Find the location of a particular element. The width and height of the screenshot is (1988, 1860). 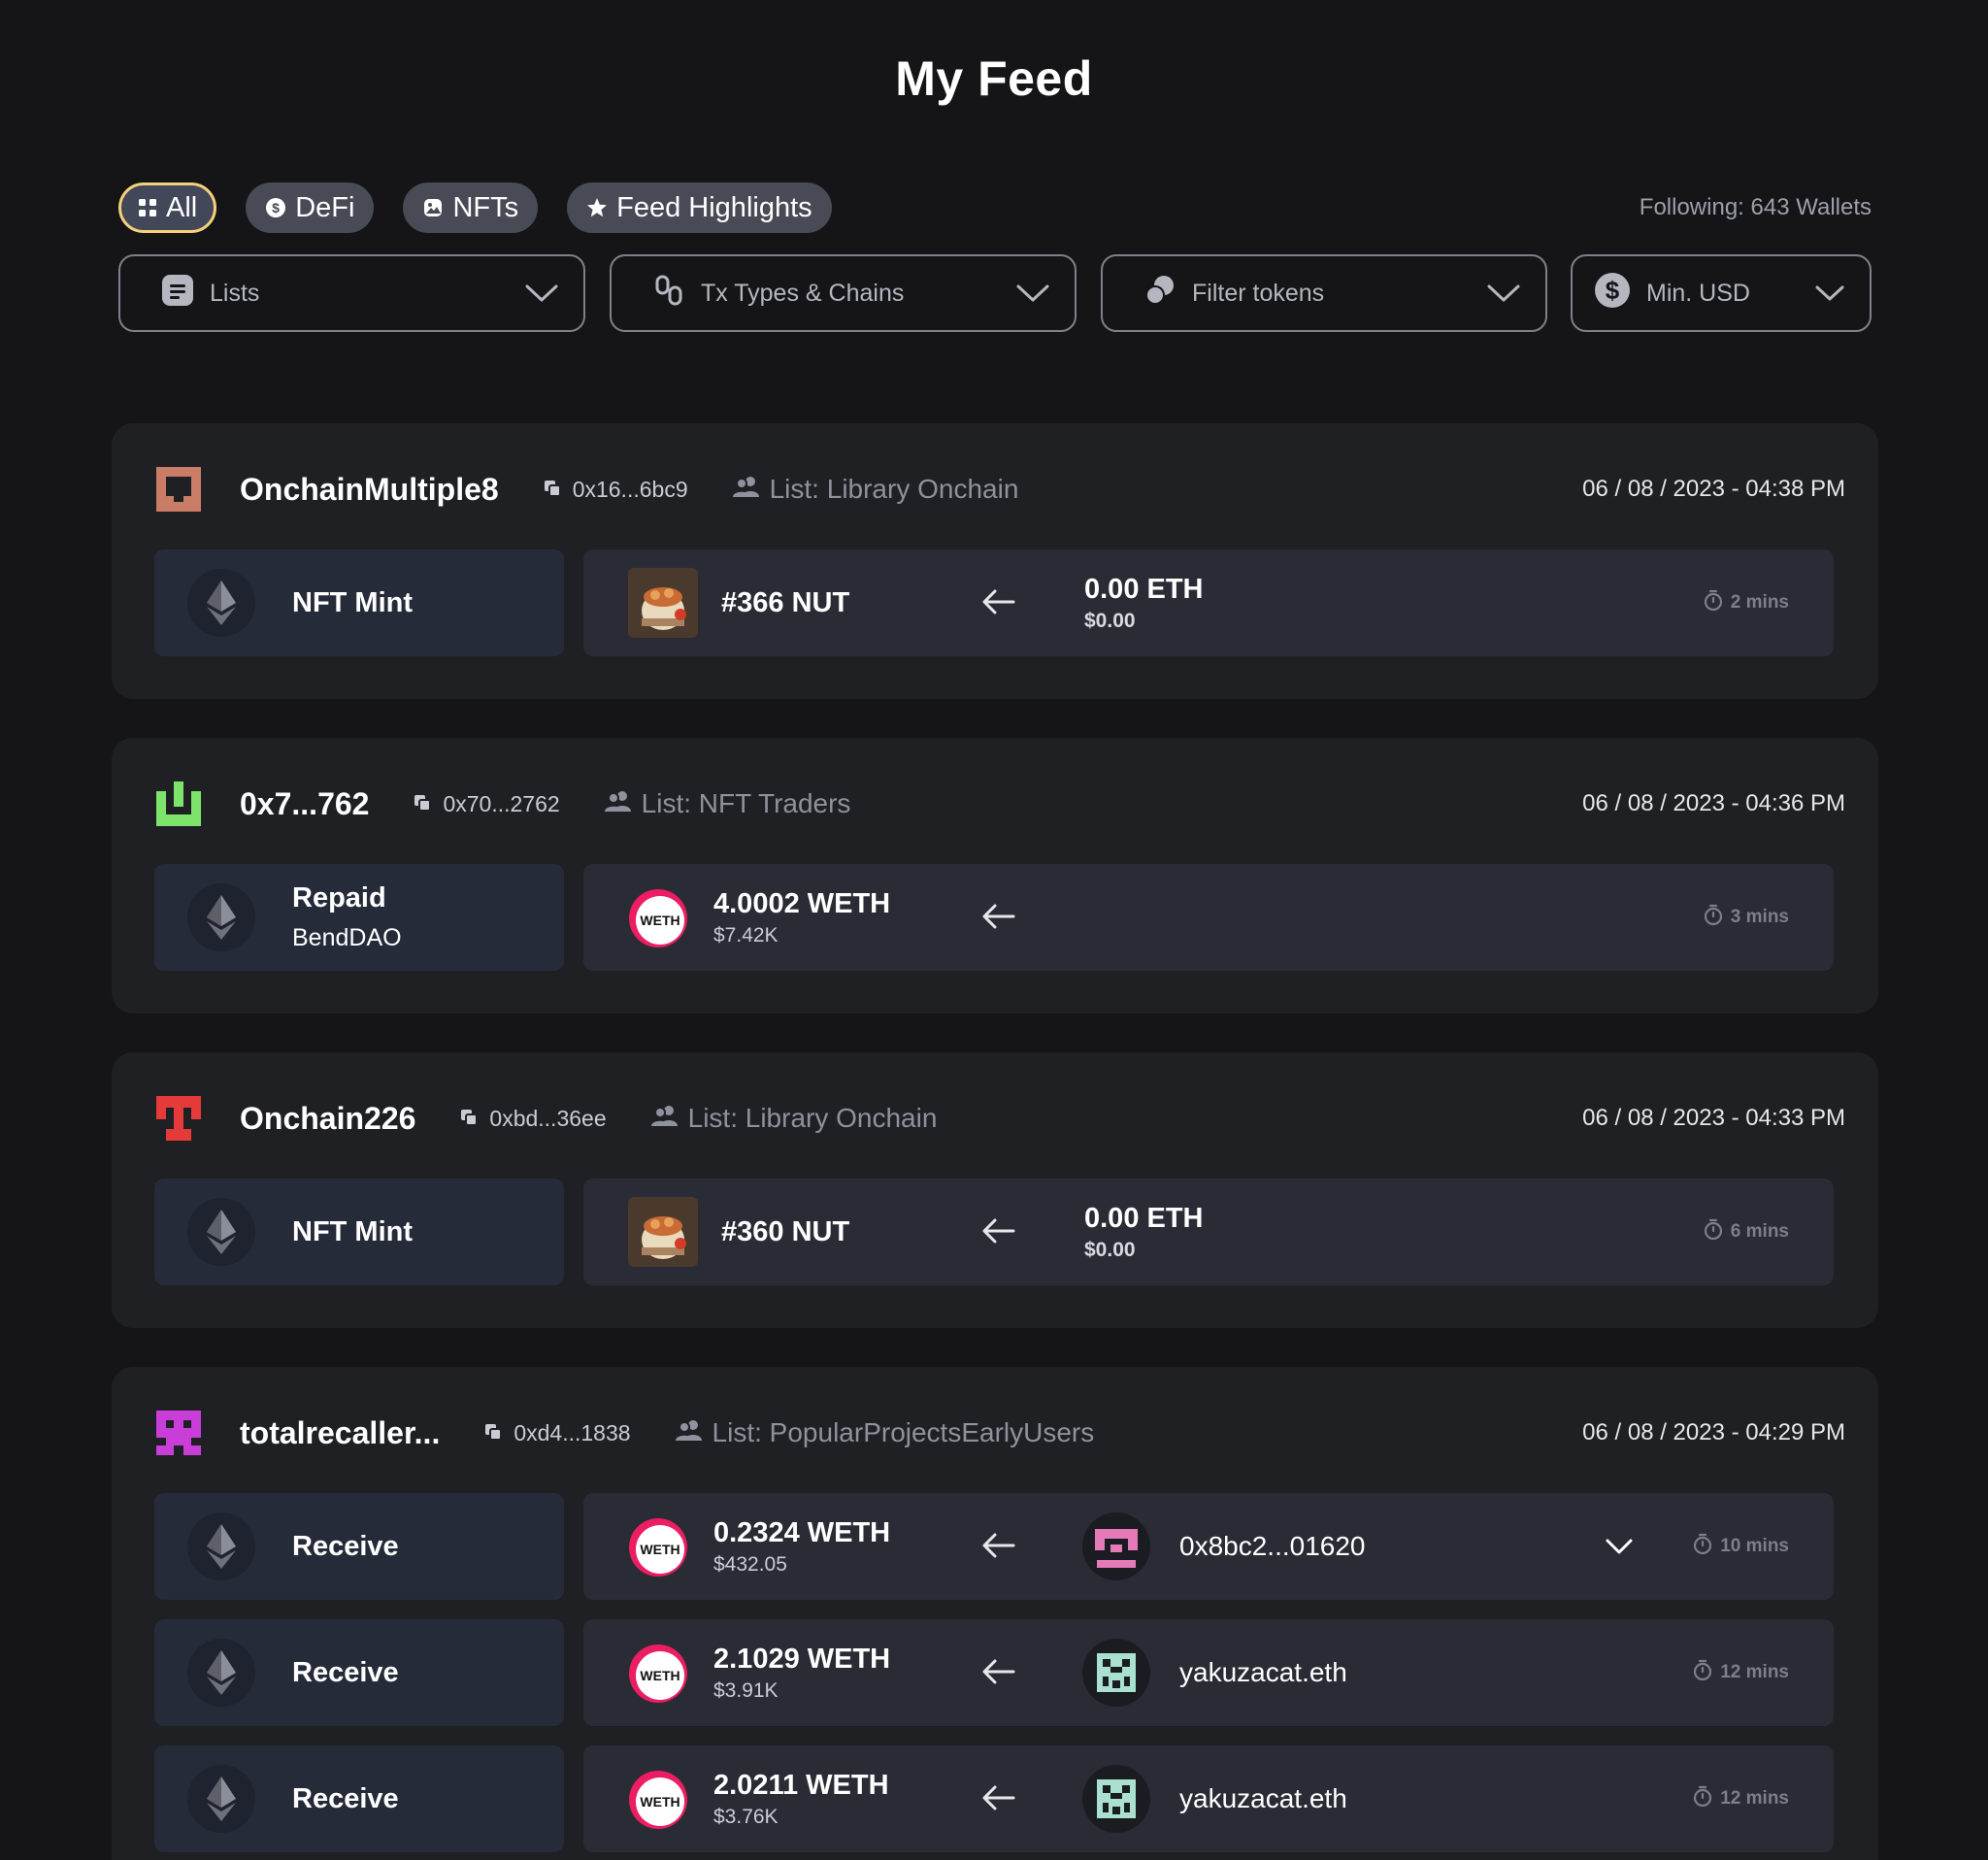

lists-dropdown: Lists is located at coordinates (351, 293).